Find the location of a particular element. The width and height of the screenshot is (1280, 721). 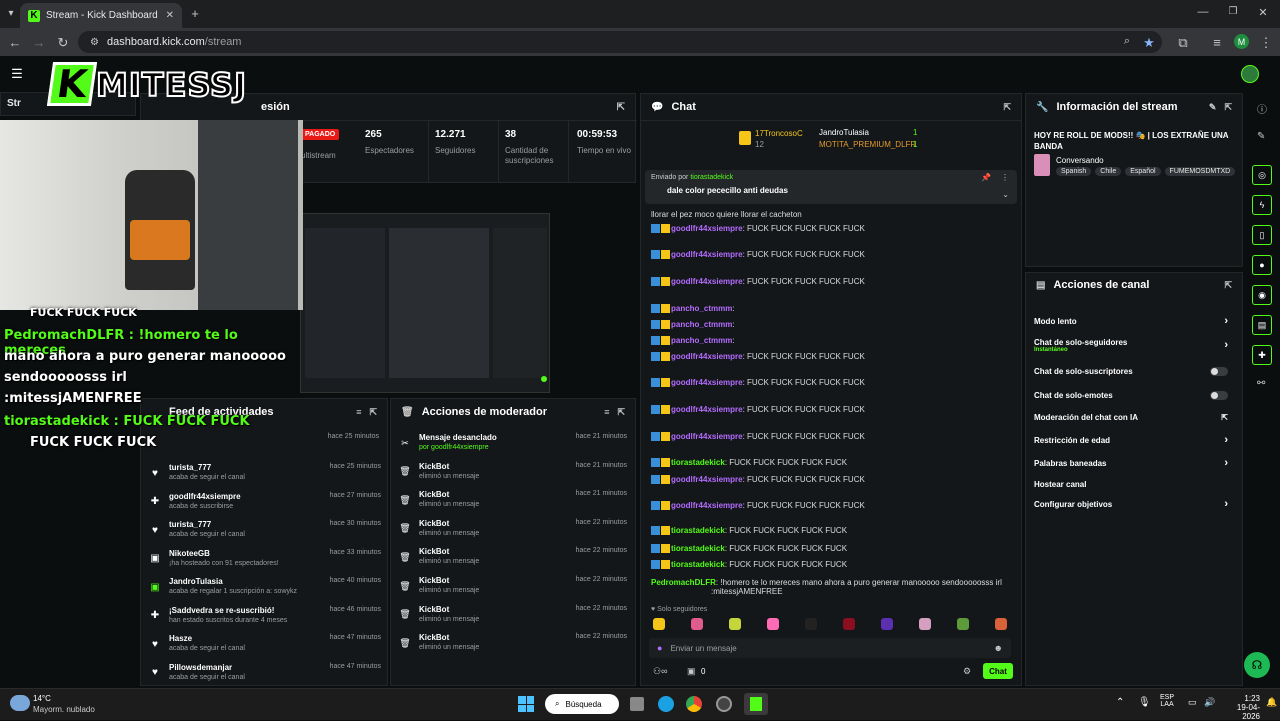

rail-button-1: ◎ is located at coordinates (1262, 175).